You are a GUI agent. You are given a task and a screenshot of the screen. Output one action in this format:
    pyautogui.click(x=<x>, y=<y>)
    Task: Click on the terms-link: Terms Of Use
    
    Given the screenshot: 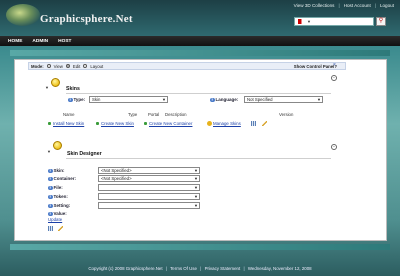 What is the action you would take?
    pyautogui.click(x=183, y=268)
    